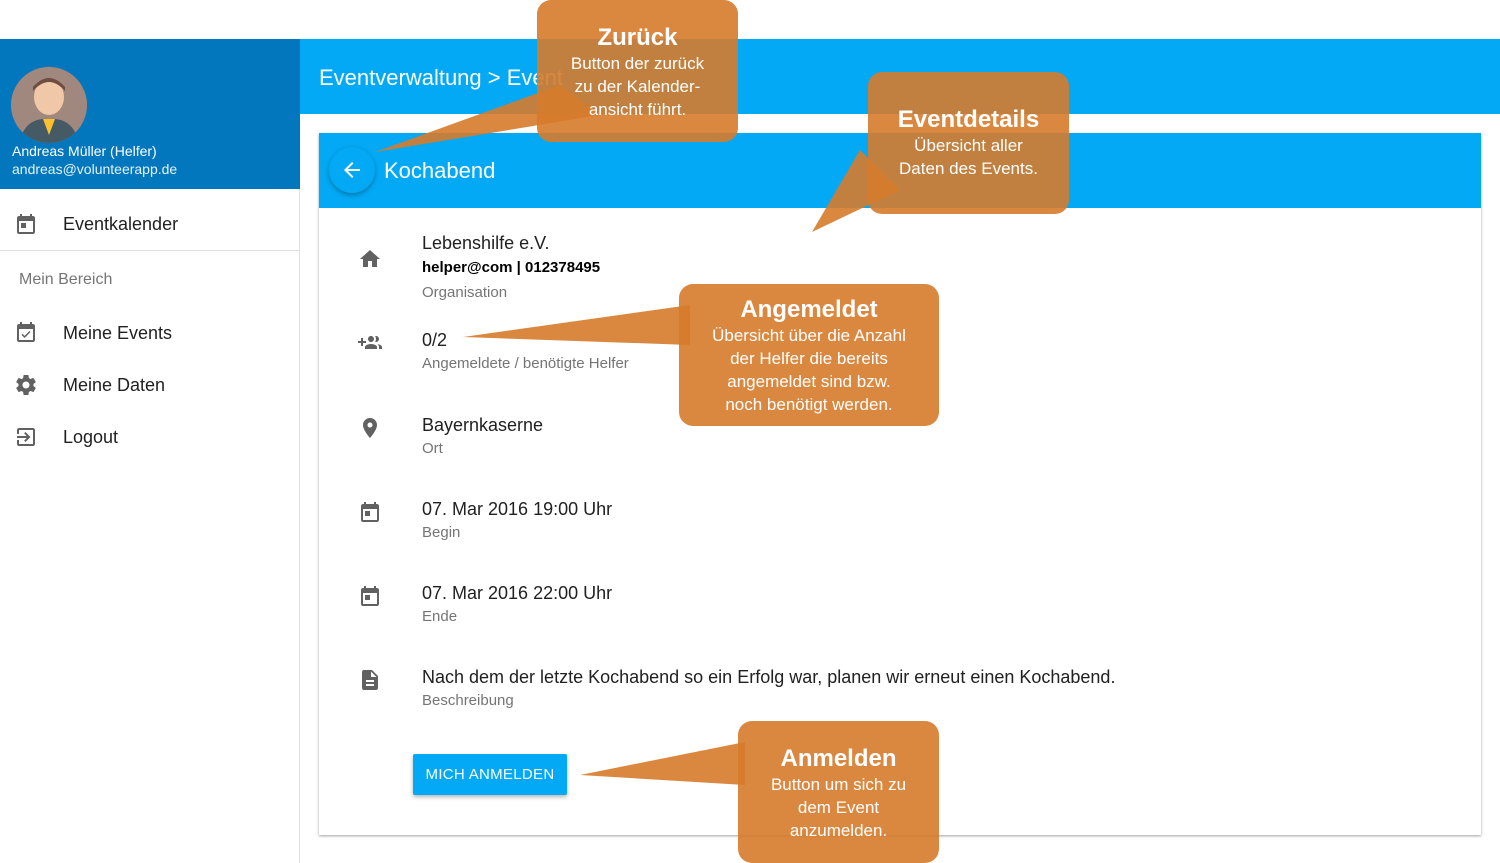  What do you see at coordinates (84, 151) in the screenshot?
I see `user-name: Andreas Müller (Helfer)` at bounding box center [84, 151].